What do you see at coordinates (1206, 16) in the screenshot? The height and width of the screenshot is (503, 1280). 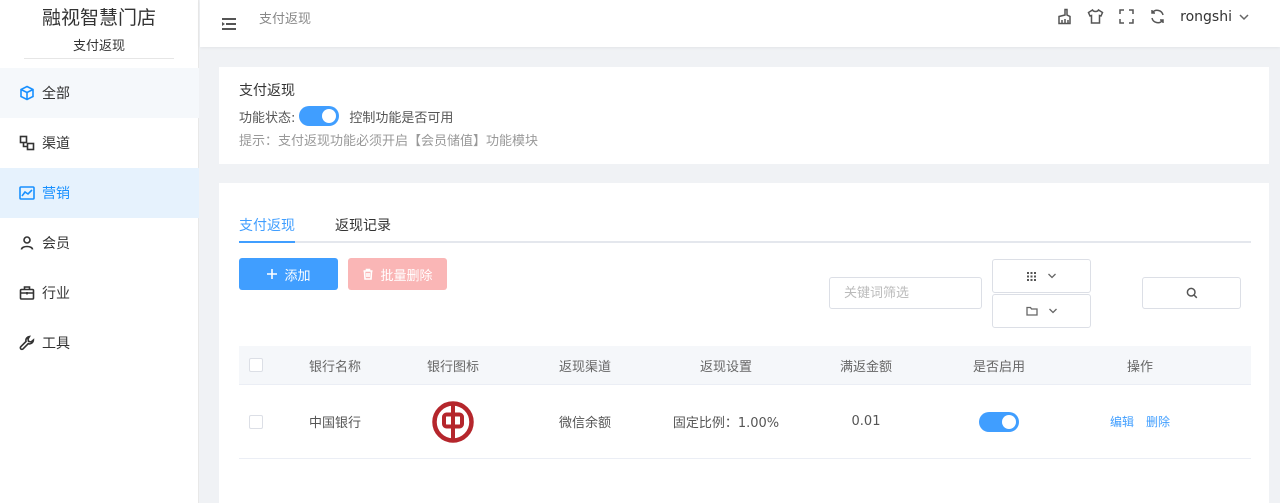 I see `username: rongshi` at bounding box center [1206, 16].